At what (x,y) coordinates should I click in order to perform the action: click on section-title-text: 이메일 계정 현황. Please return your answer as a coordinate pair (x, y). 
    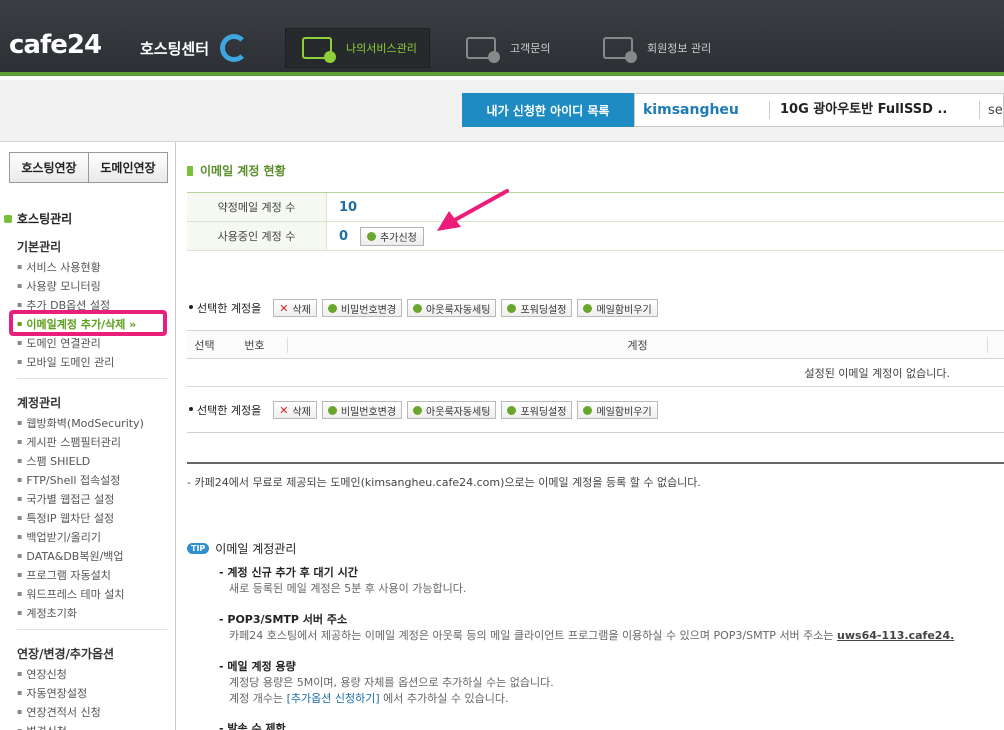
    Looking at the image, I should click on (243, 171).